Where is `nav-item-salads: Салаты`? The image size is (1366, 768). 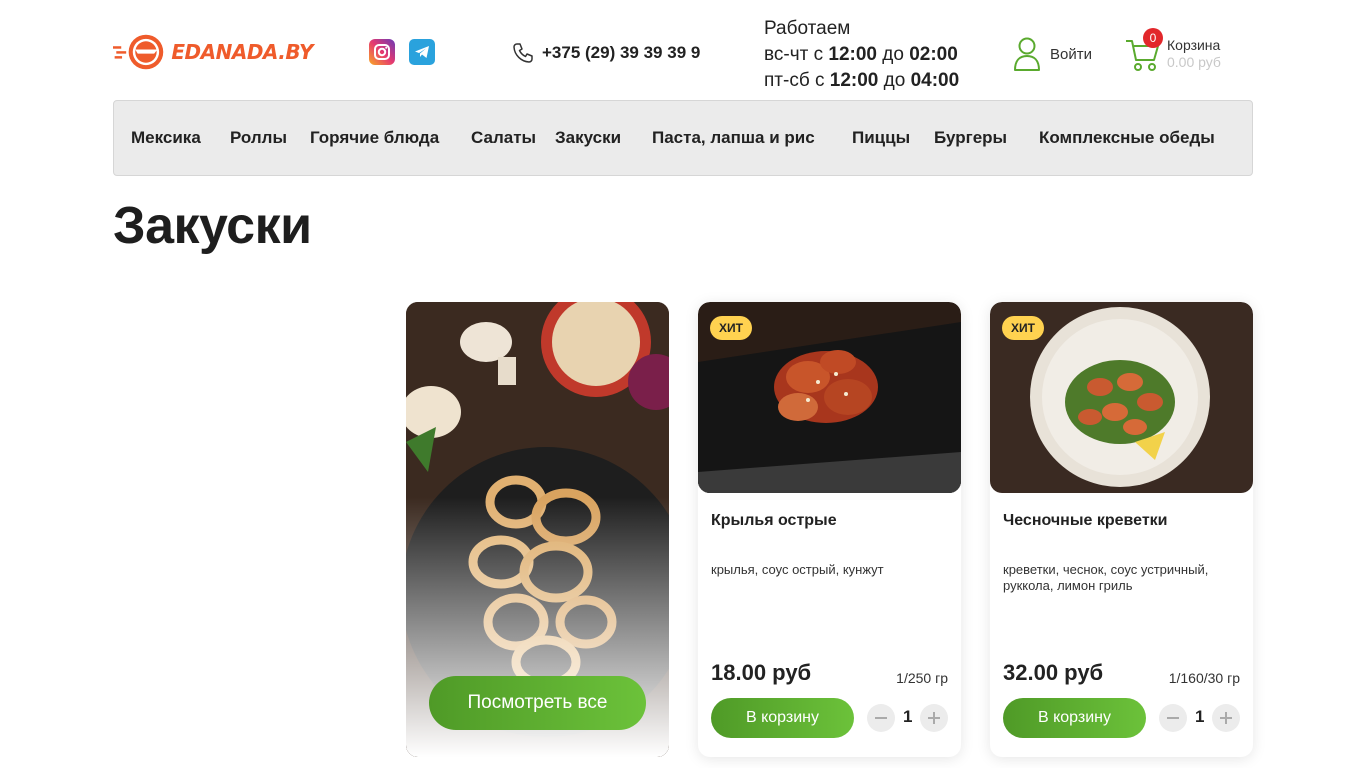 nav-item-salads: Салаты is located at coordinates (503, 138).